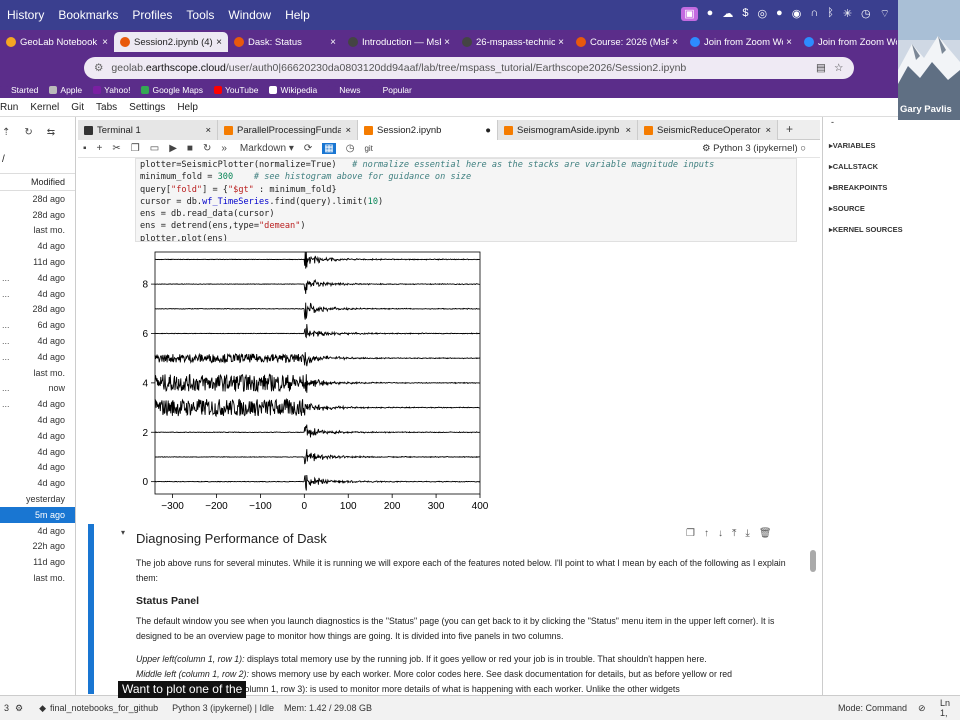  Describe the element at coordinates (838, 68) in the screenshot. I see `bookmark-star-icon: ☆` at that location.